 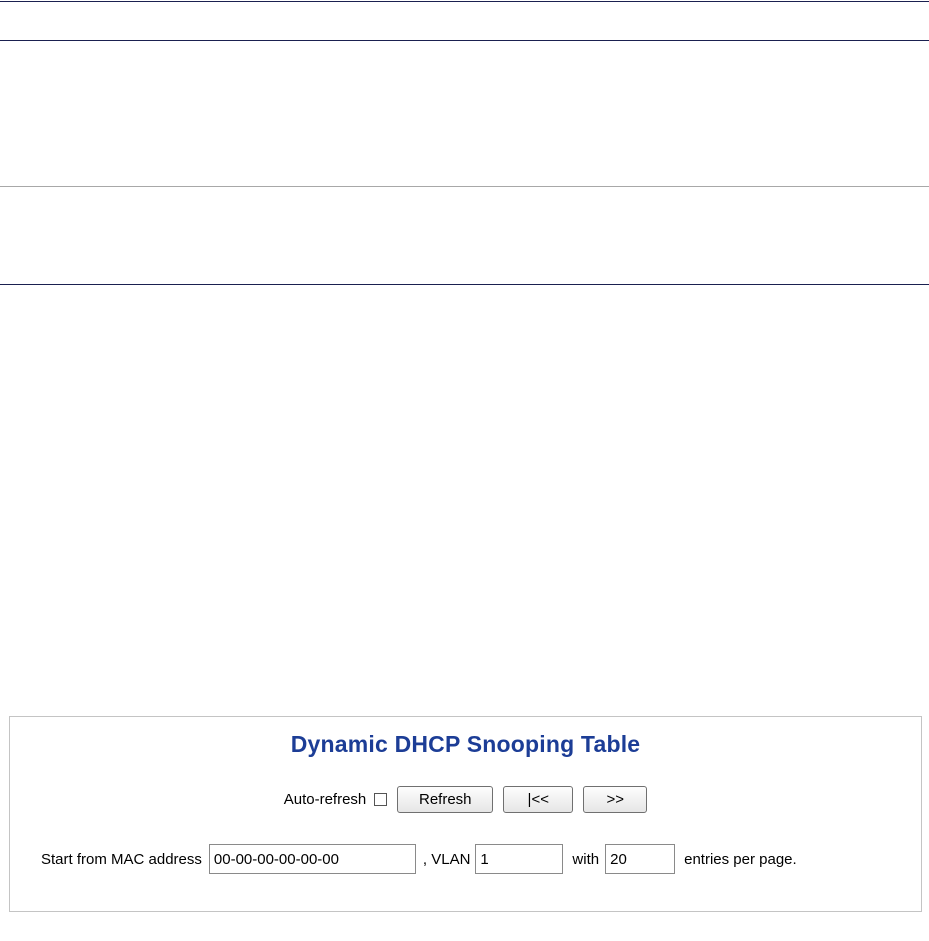 What do you see at coordinates (464, 284) in the screenshot?
I see `section-rule` at bounding box center [464, 284].